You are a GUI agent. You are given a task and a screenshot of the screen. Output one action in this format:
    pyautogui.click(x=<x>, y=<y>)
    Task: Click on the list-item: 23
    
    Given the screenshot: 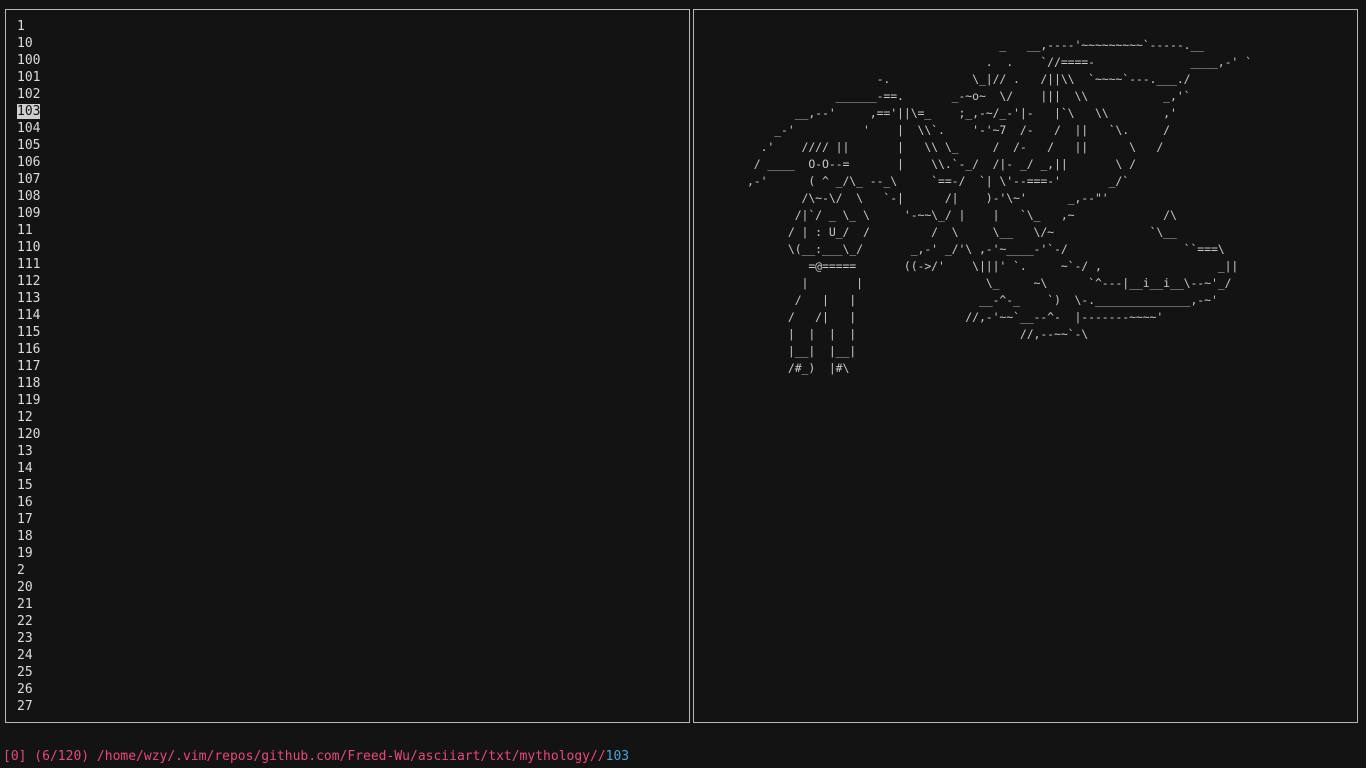 What is the action you would take?
    pyautogui.click(x=28, y=638)
    